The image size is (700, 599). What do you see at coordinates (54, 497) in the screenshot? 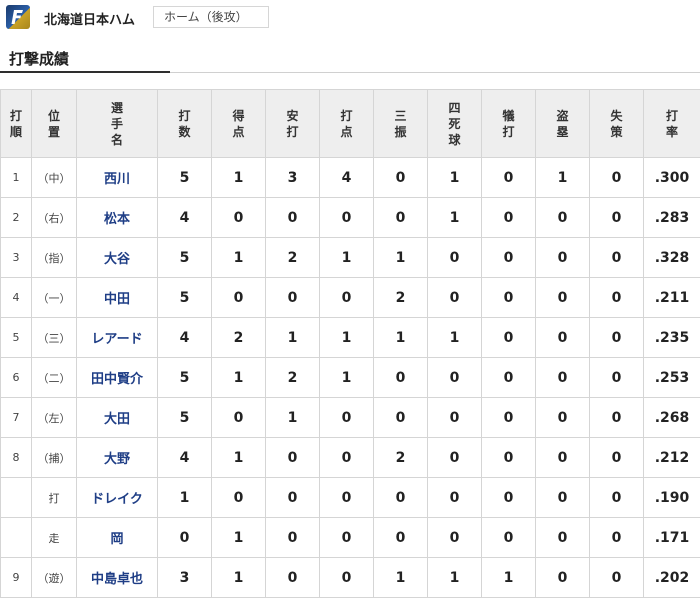
I see `position-cell: 打` at bounding box center [54, 497].